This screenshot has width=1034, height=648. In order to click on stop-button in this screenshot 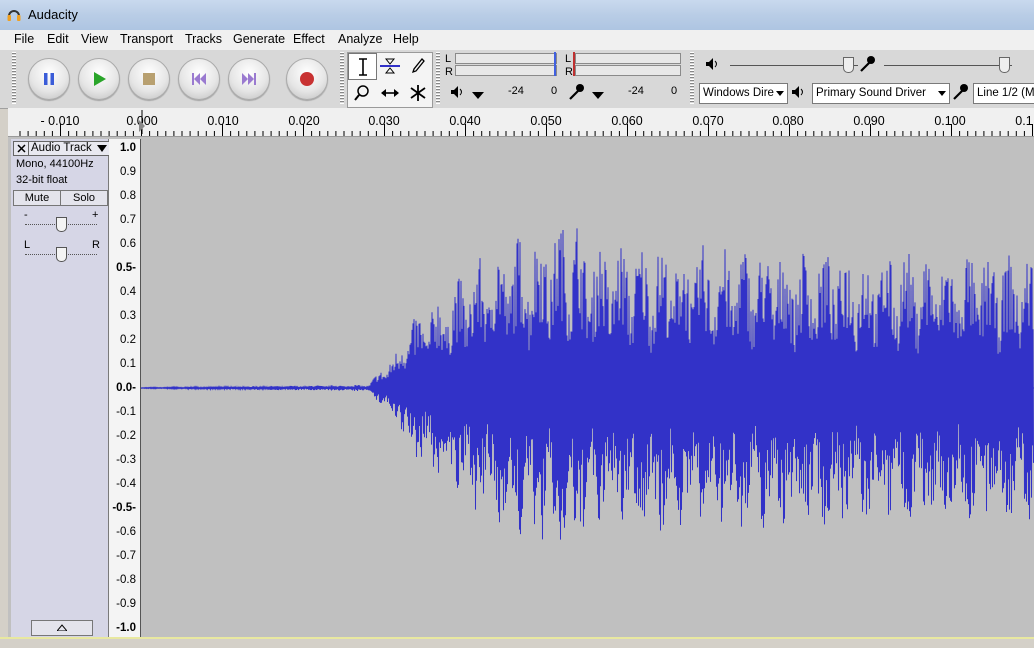, I will do `click(149, 79)`.